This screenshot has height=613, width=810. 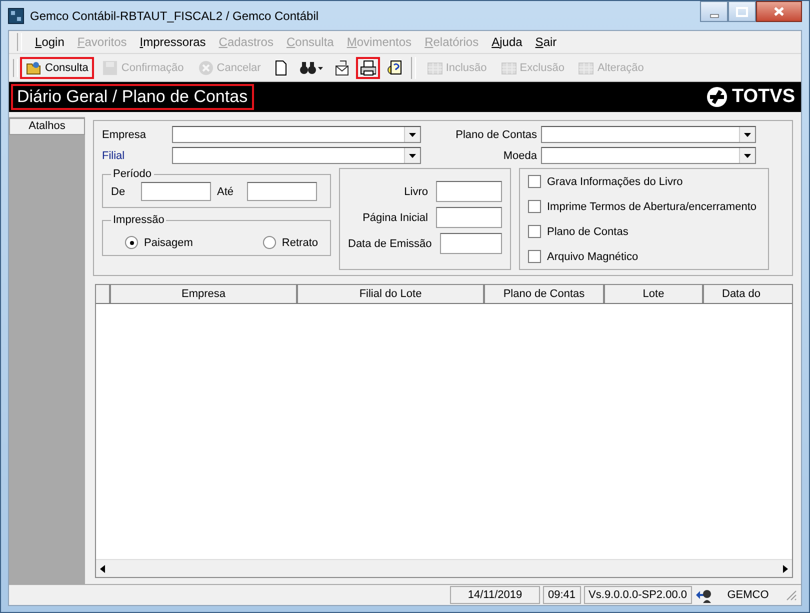 I want to click on menu-item: Ajuda, so click(x=507, y=42).